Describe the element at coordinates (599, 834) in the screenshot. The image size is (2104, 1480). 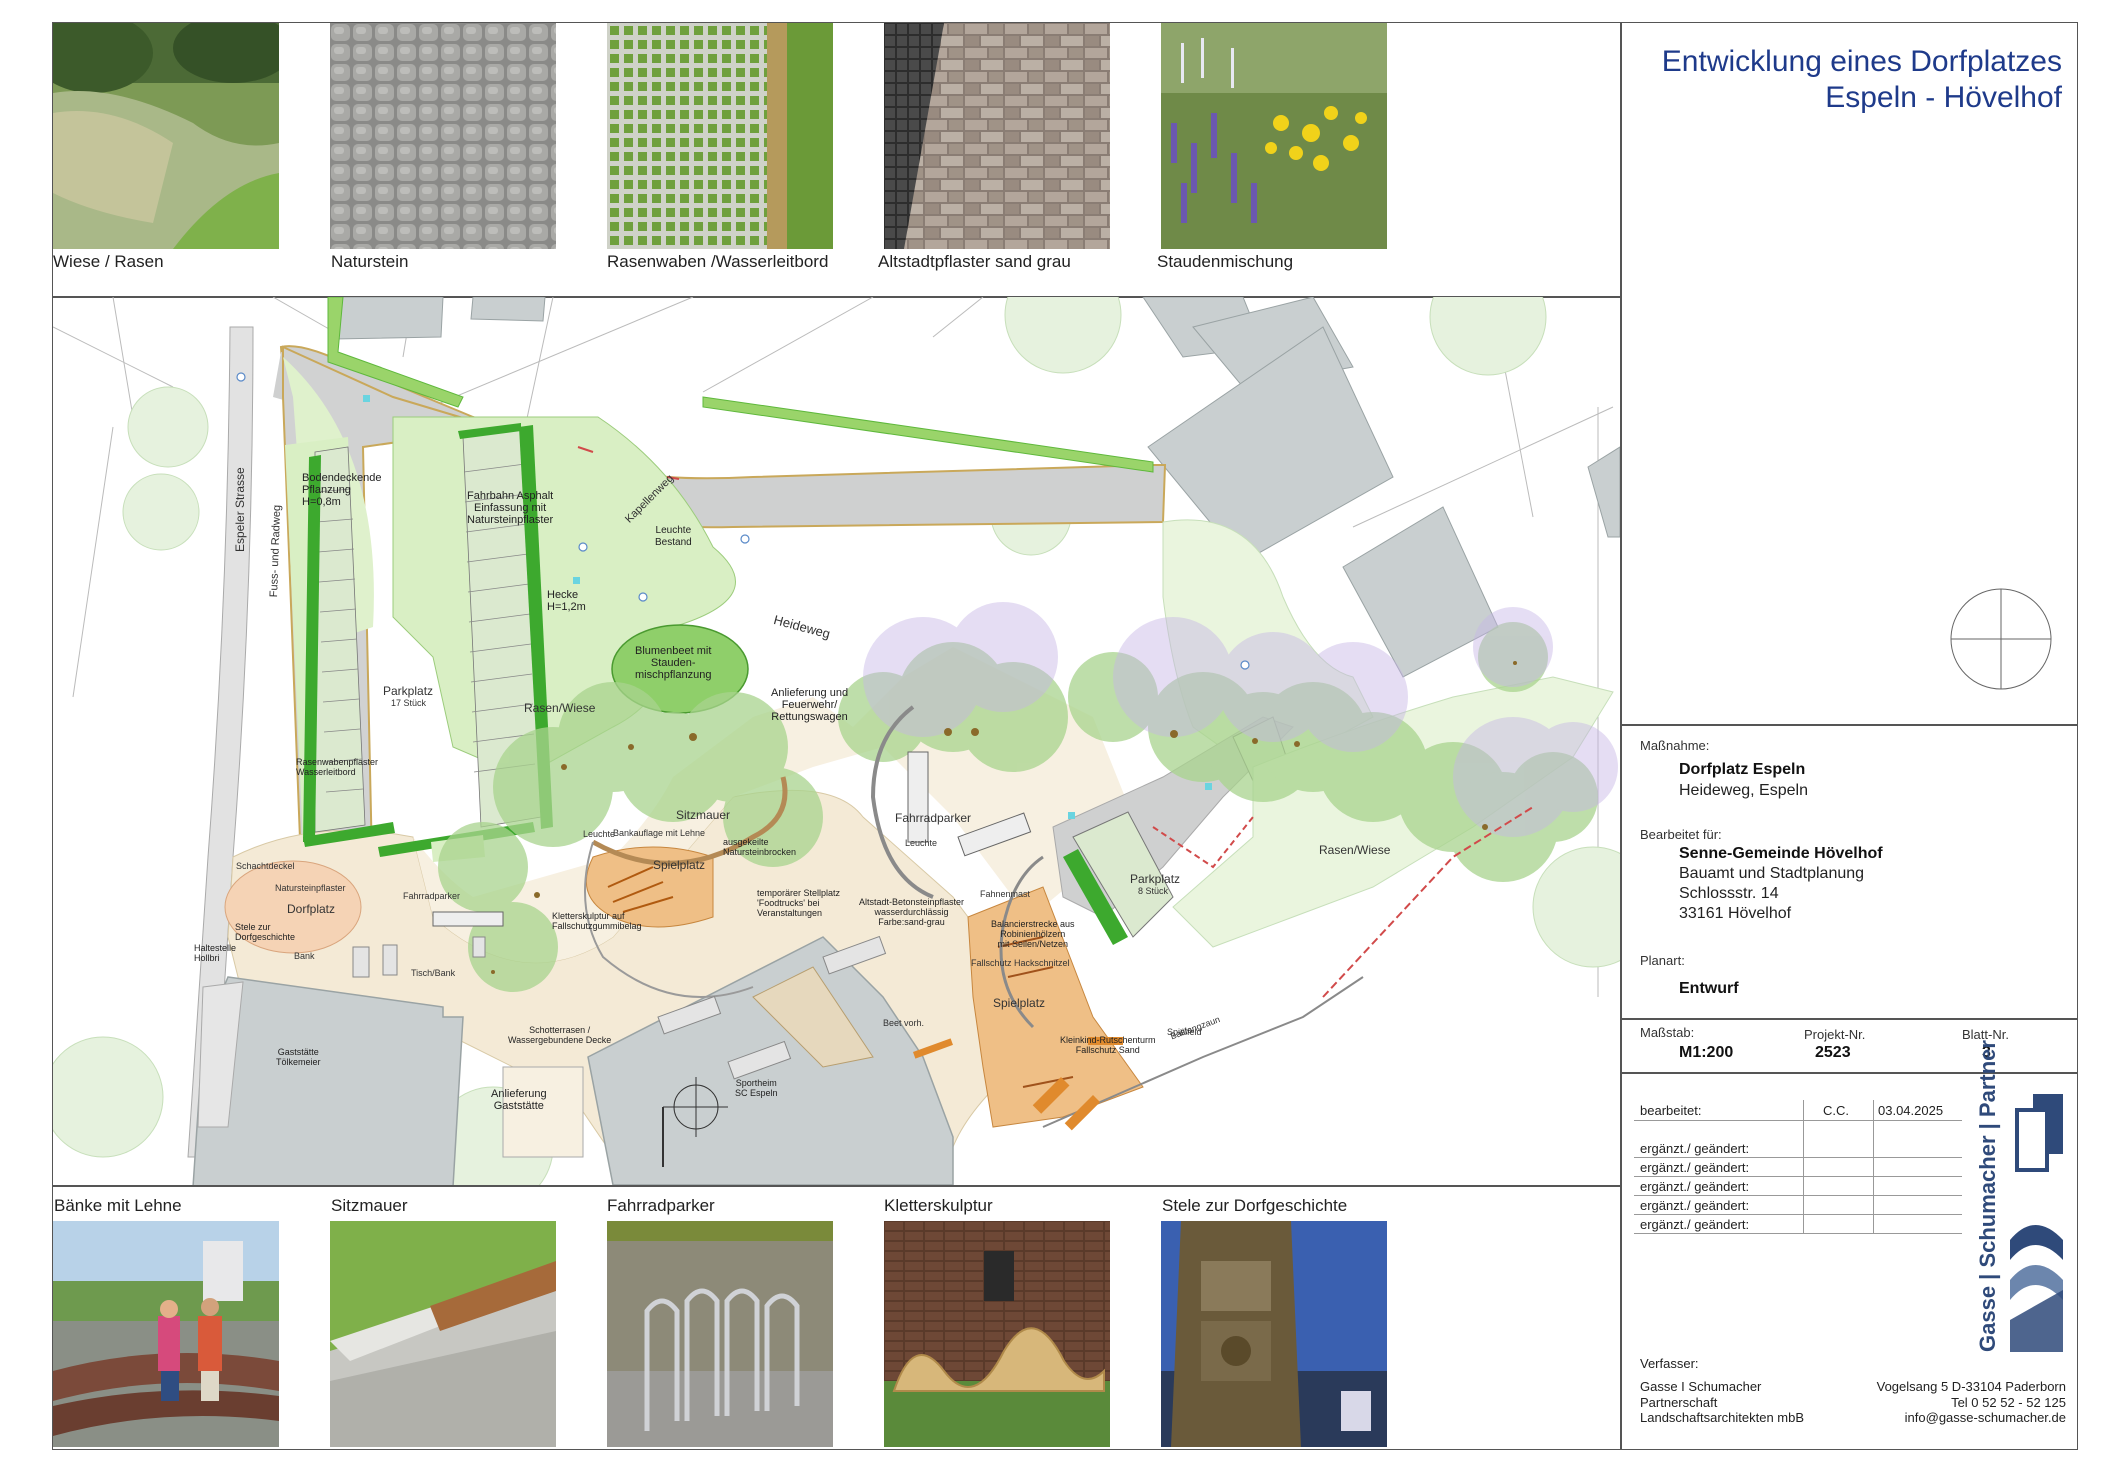
I see `label-leuchte-1: Leuchte` at that location.